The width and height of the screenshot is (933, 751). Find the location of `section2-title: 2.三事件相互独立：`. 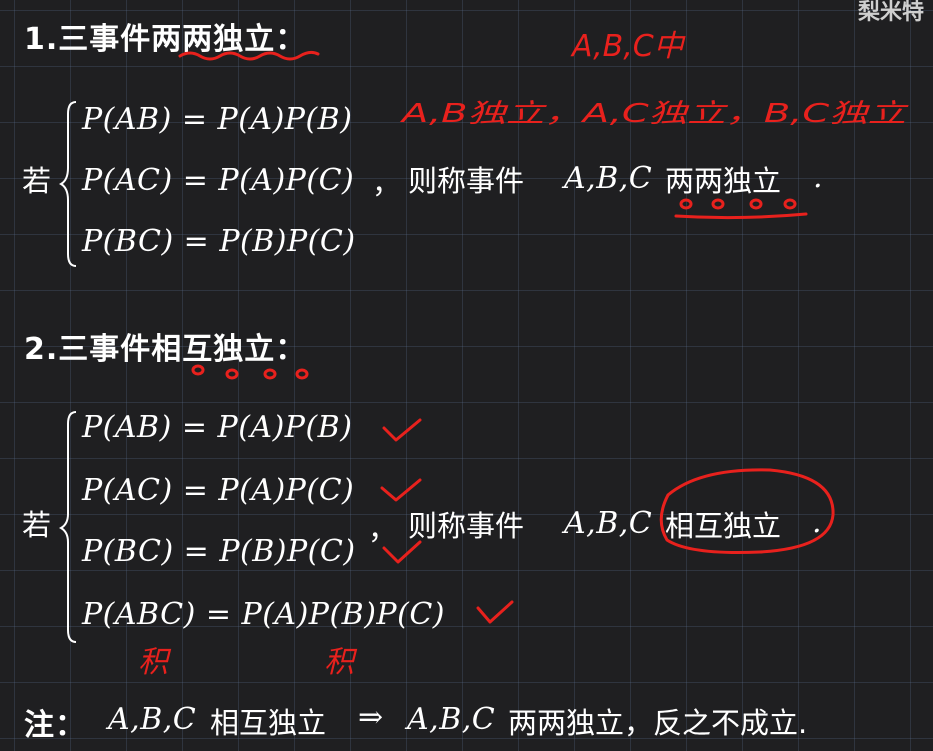

section2-title: 2.三事件相互独立： is located at coordinates (165, 349).